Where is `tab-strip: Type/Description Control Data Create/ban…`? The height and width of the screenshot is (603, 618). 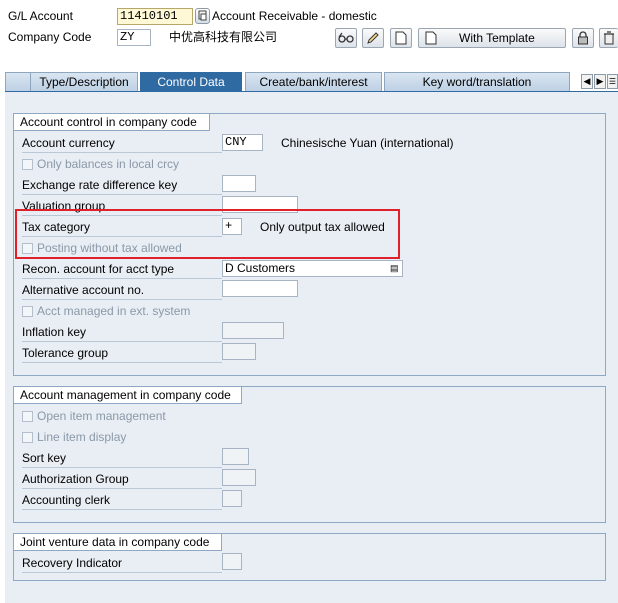 tab-strip: Type/Description Control Data Create/ban… is located at coordinates (309, 82).